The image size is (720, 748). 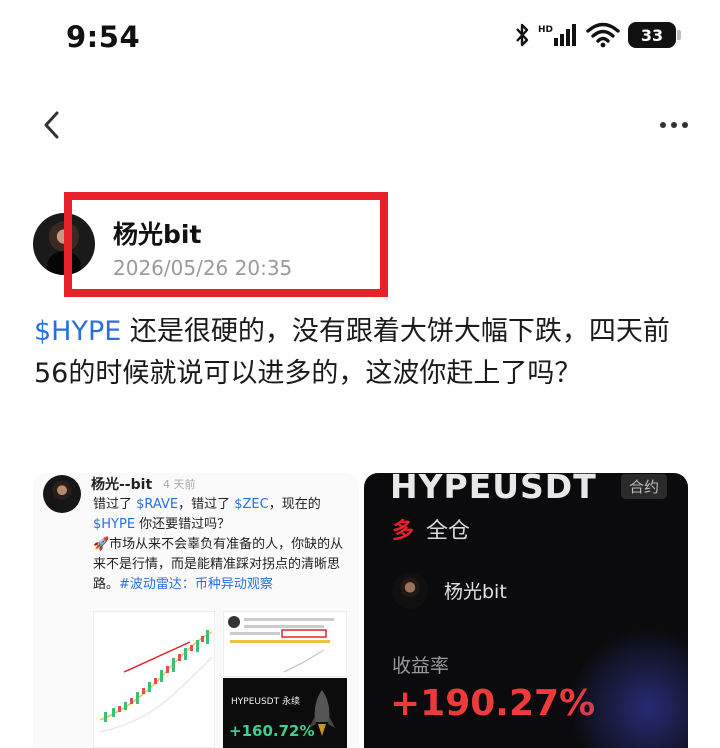 What do you see at coordinates (522, 35) in the screenshot?
I see `bluetooth-icon` at bounding box center [522, 35].